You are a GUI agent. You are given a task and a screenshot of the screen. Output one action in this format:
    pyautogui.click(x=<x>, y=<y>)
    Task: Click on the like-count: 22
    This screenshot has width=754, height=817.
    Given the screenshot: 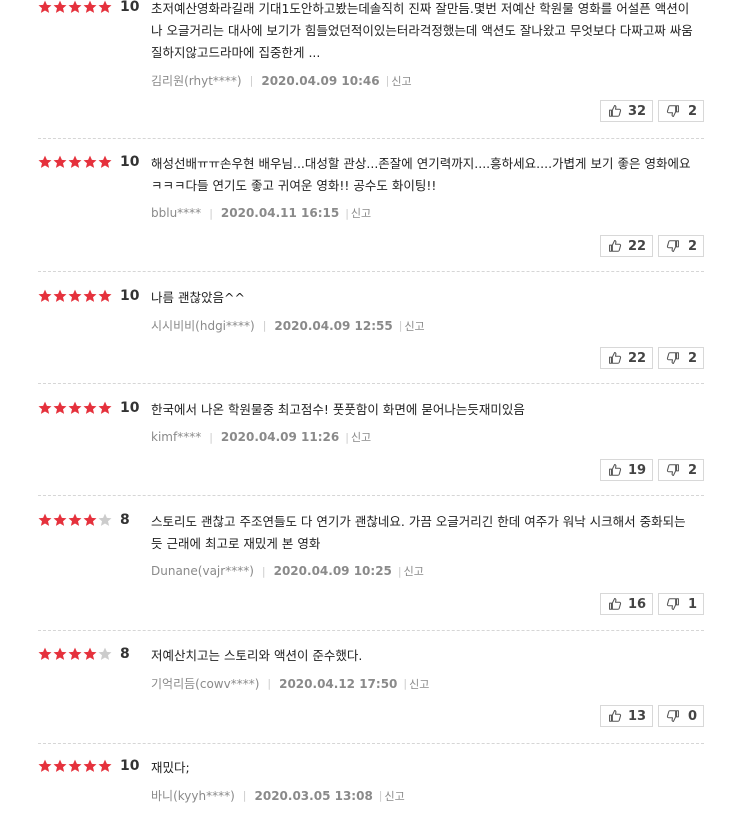 What is the action you would take?
    pyautogui.click(x=637, y=358)
    